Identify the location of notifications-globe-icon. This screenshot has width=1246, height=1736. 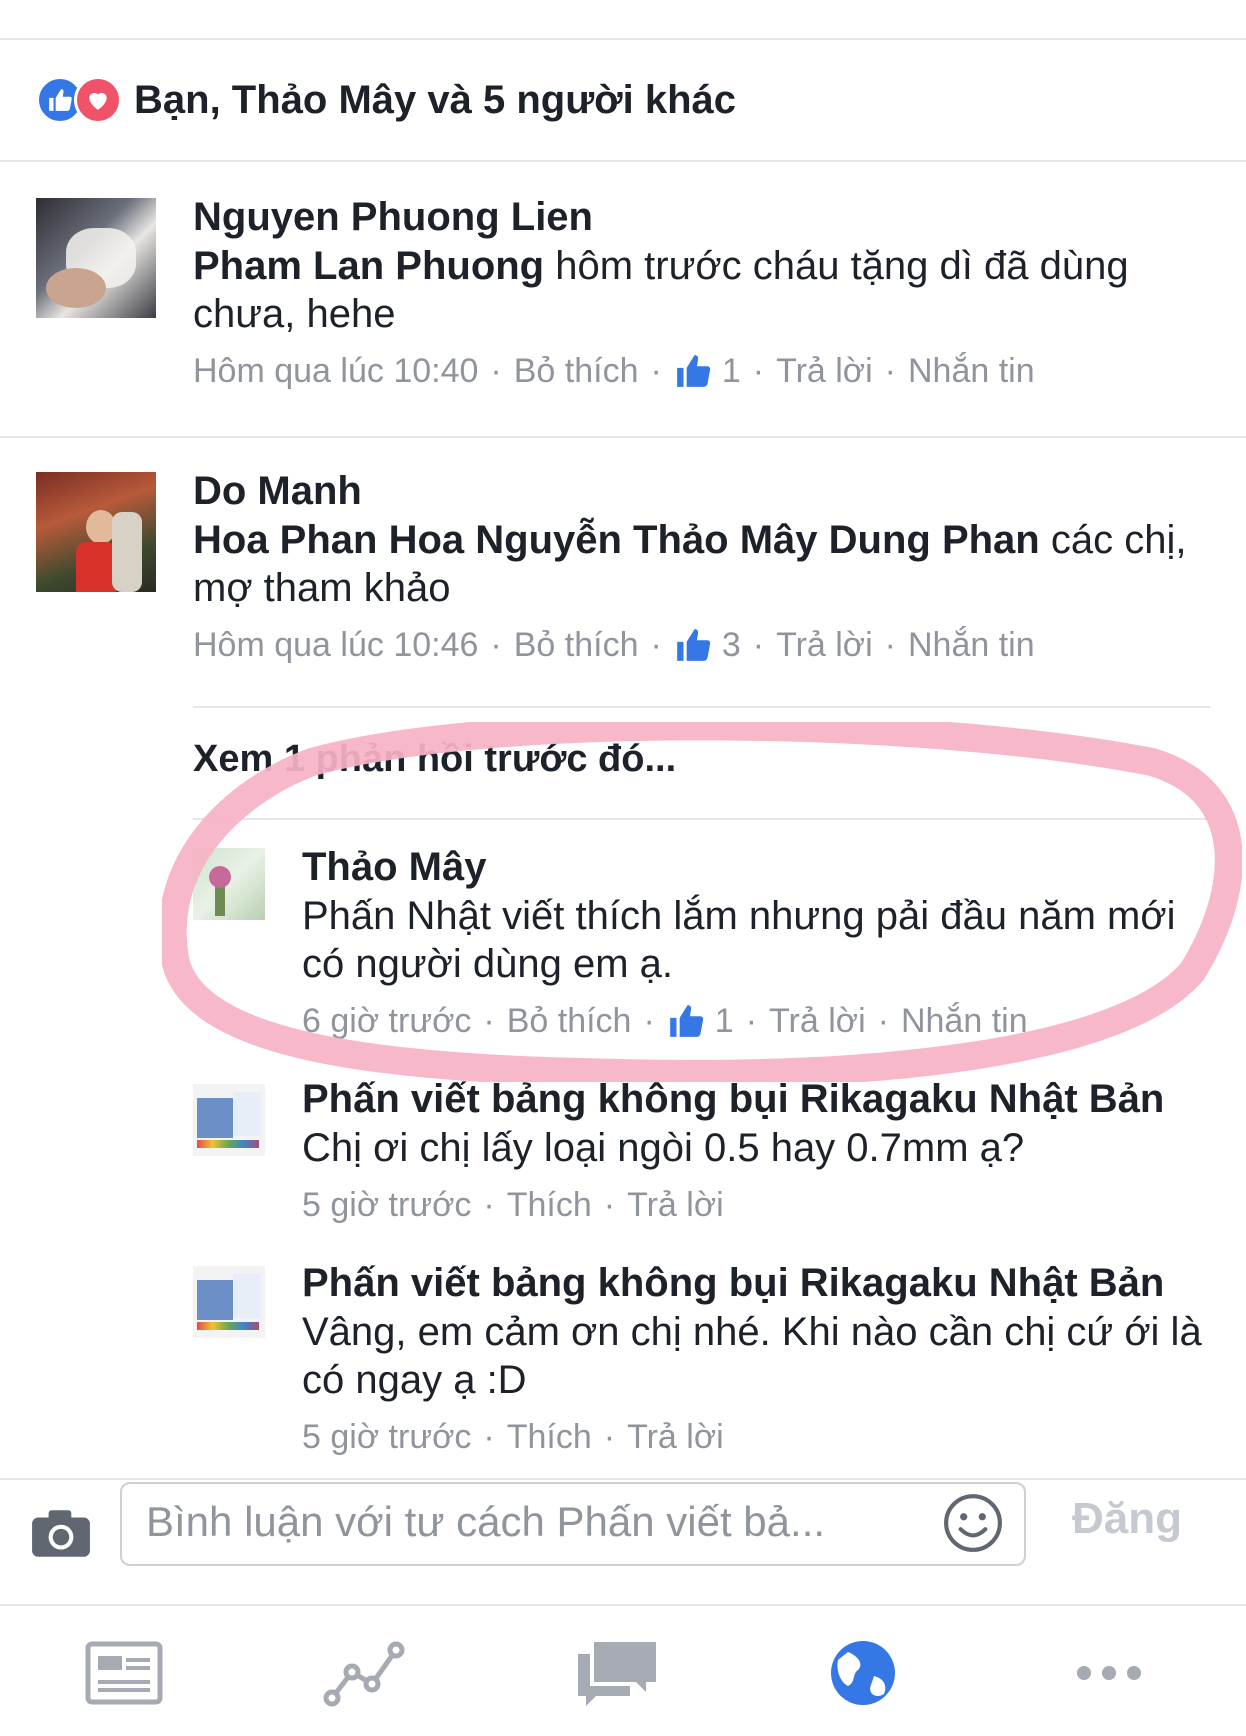
(863, 1673).